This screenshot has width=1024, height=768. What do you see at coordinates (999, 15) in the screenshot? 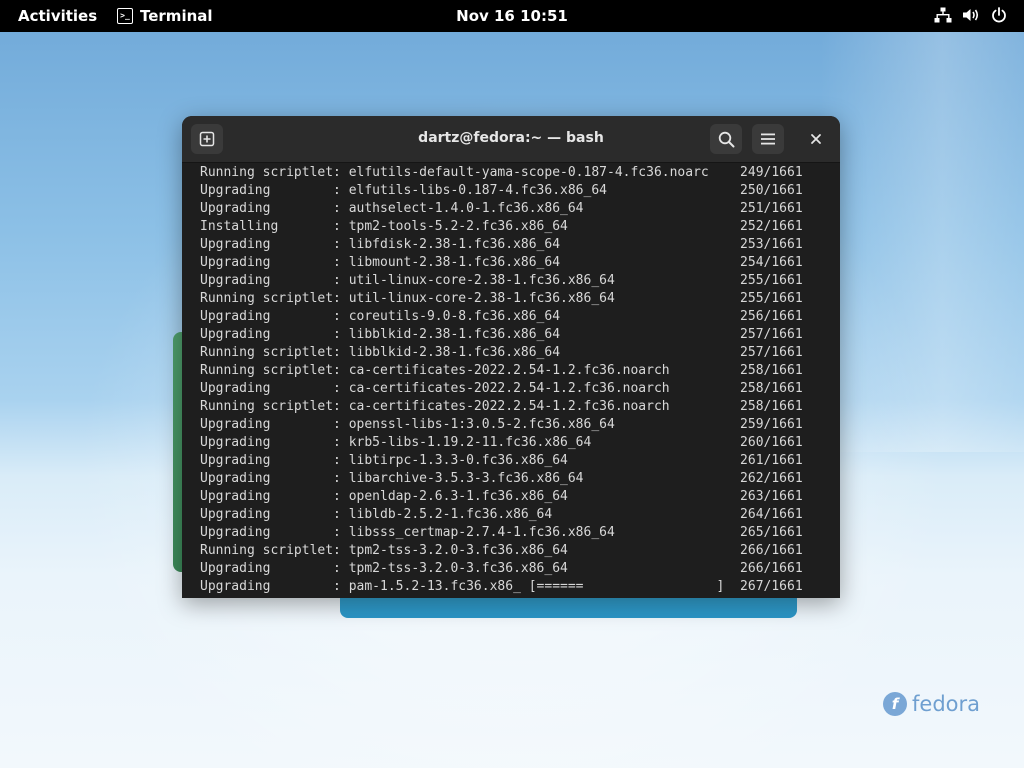
I see `power-icon` at bounding box center [999, 15].